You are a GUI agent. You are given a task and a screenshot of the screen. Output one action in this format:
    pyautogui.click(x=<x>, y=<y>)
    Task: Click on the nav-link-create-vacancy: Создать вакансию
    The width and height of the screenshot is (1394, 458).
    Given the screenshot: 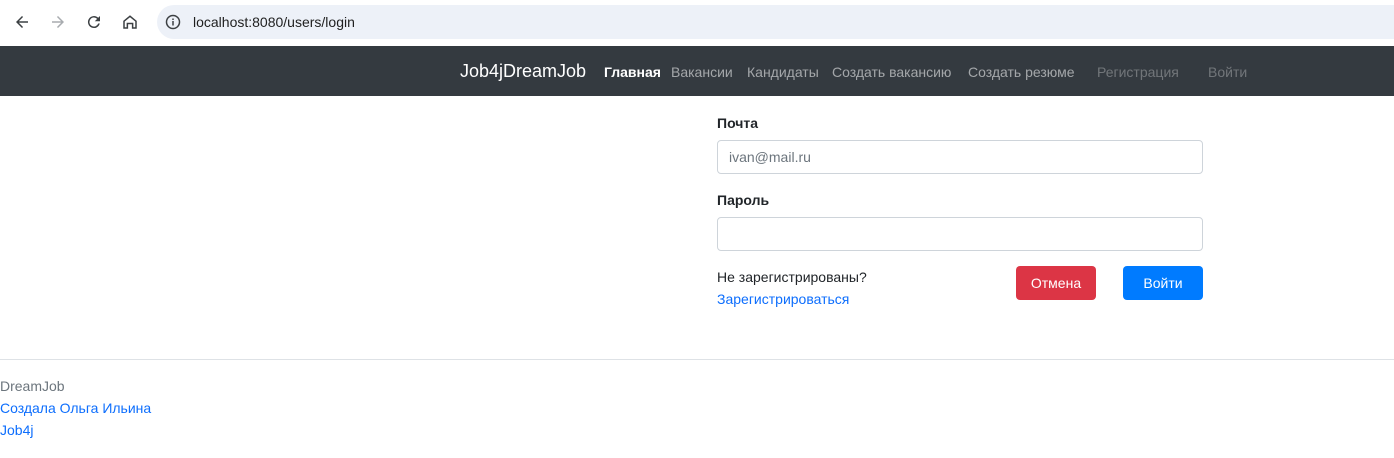 What is the action you would take?
    pyautogui.click(x=891, y=72)
    